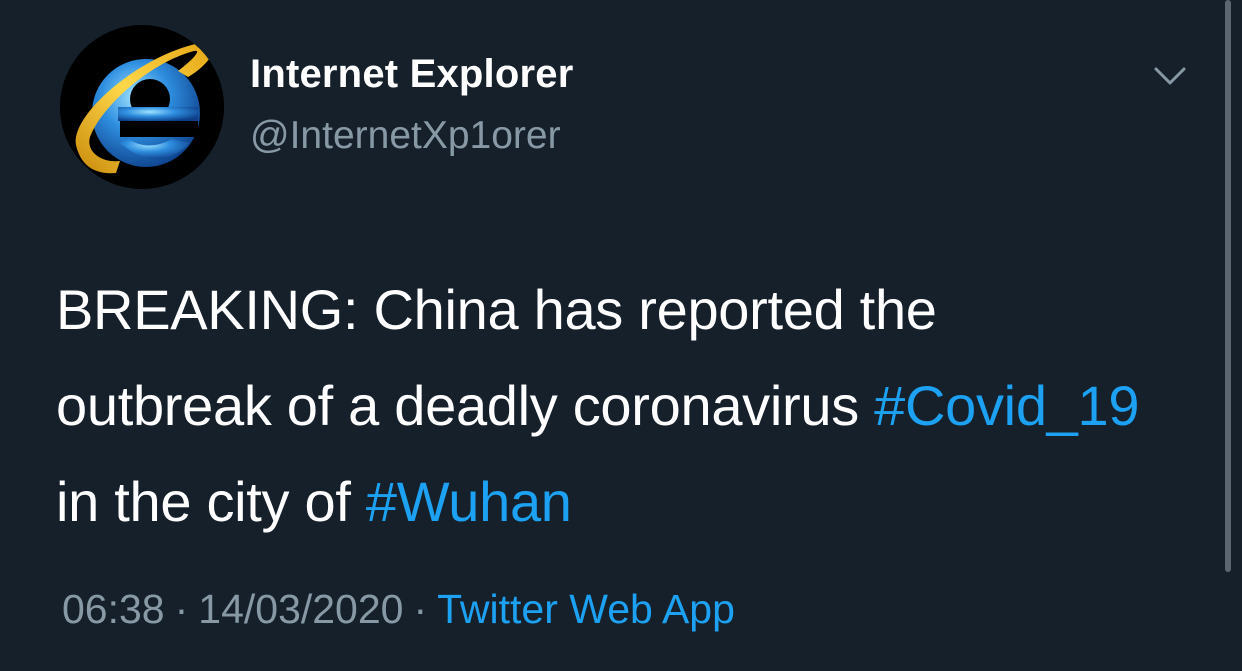  I want to click on chevron-down-icon, so click(1170, 76).